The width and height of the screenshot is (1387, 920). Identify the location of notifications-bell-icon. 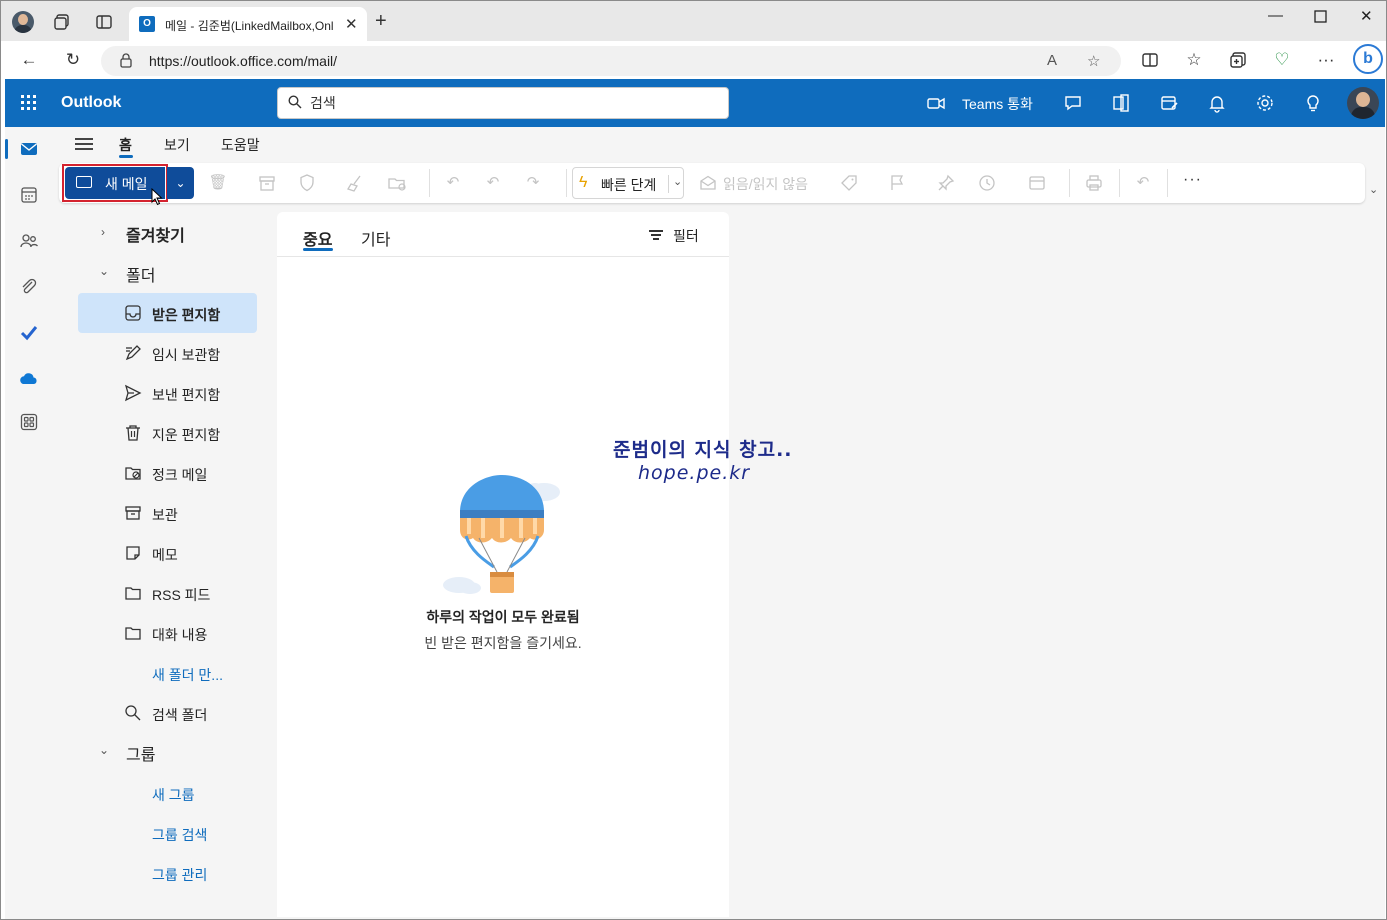
(1217, 103).